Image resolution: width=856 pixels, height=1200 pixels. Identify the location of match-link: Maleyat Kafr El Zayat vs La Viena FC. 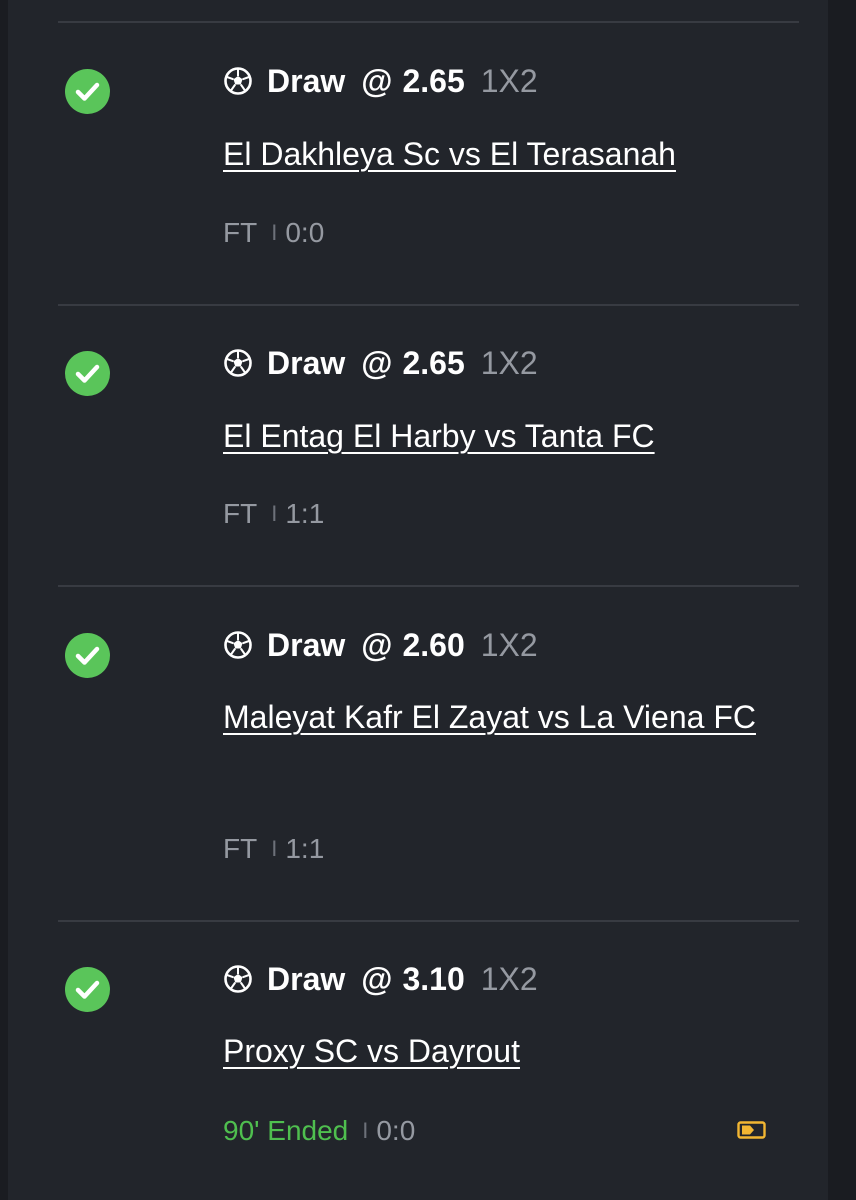
(503, 717).